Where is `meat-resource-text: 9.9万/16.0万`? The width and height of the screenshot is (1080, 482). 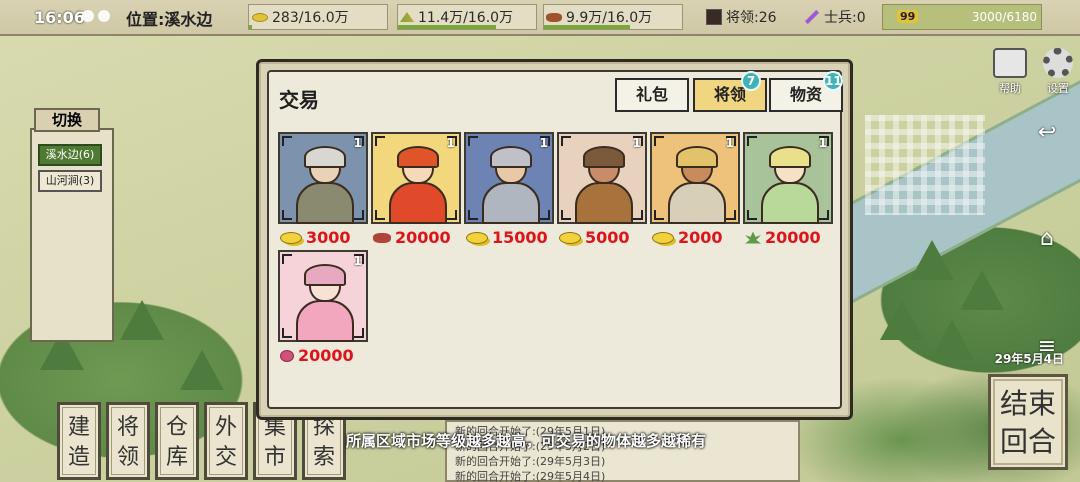 meat-resource-text: 9.9万/16.0万 is located at coordinates (599, 17).